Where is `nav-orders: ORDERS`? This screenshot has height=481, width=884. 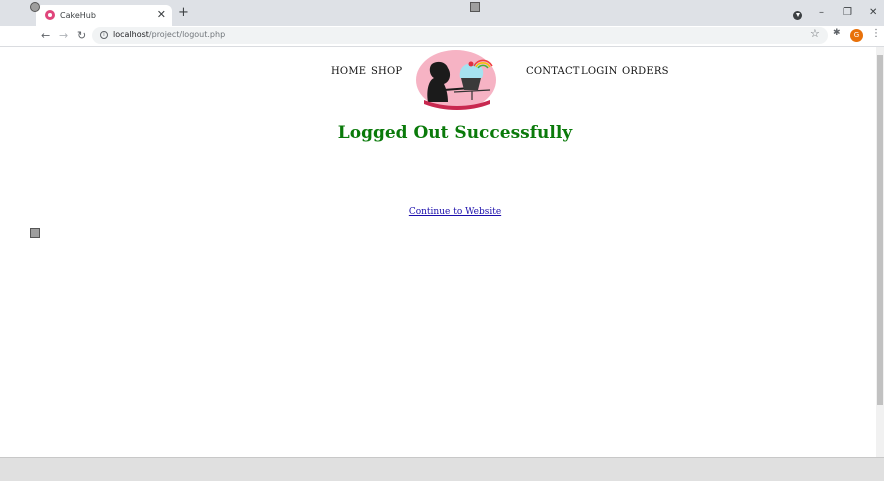
nav-orders: ORDERS is located at coordinates (645, 71).